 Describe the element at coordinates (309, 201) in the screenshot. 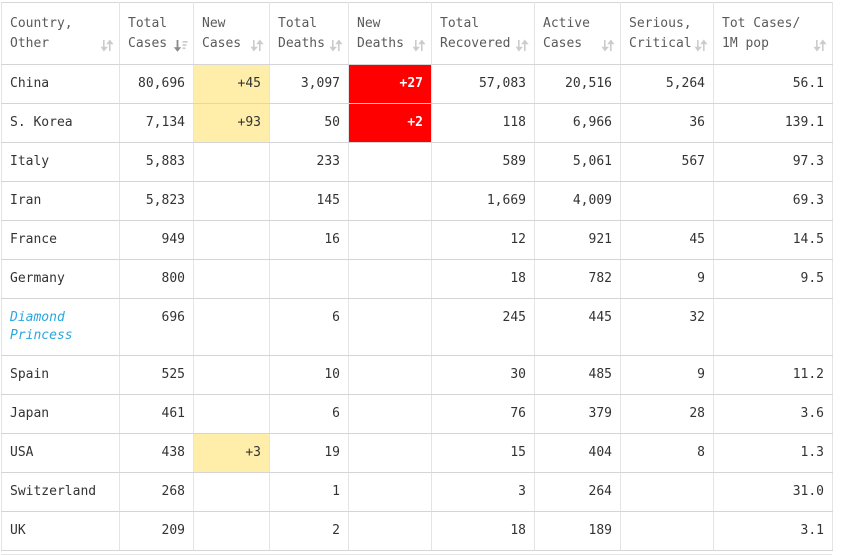

I see `total_deaths-cell: 145` at that location.